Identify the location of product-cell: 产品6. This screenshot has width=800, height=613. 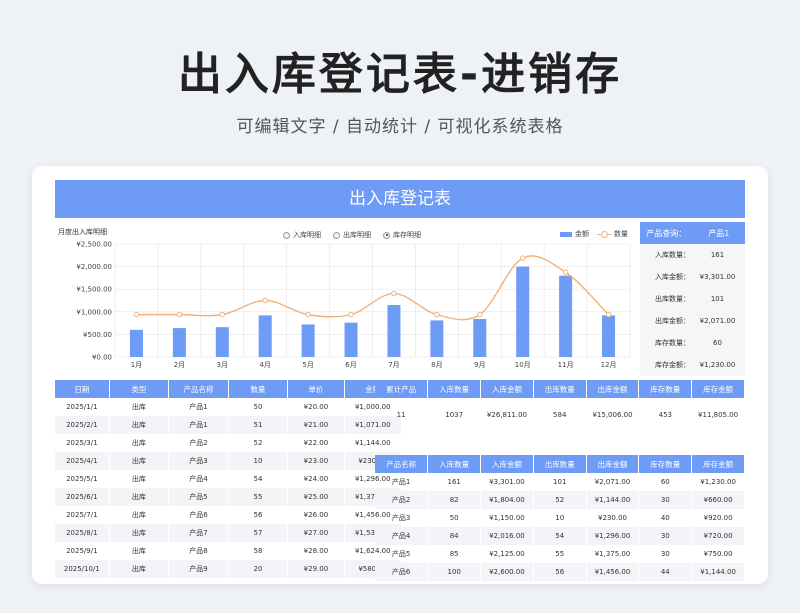
(402, 572).